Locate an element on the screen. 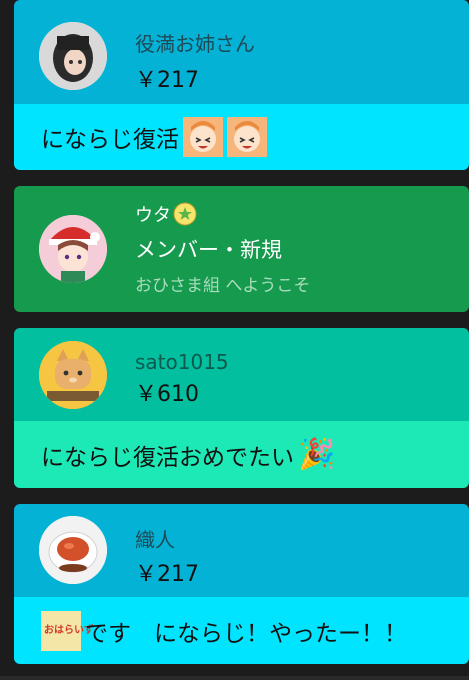 Image resolution: width=469 pixels, height=680 pixels. chat-message-text: です にならじ！やったー！！ is located at coordinates (246, 633).